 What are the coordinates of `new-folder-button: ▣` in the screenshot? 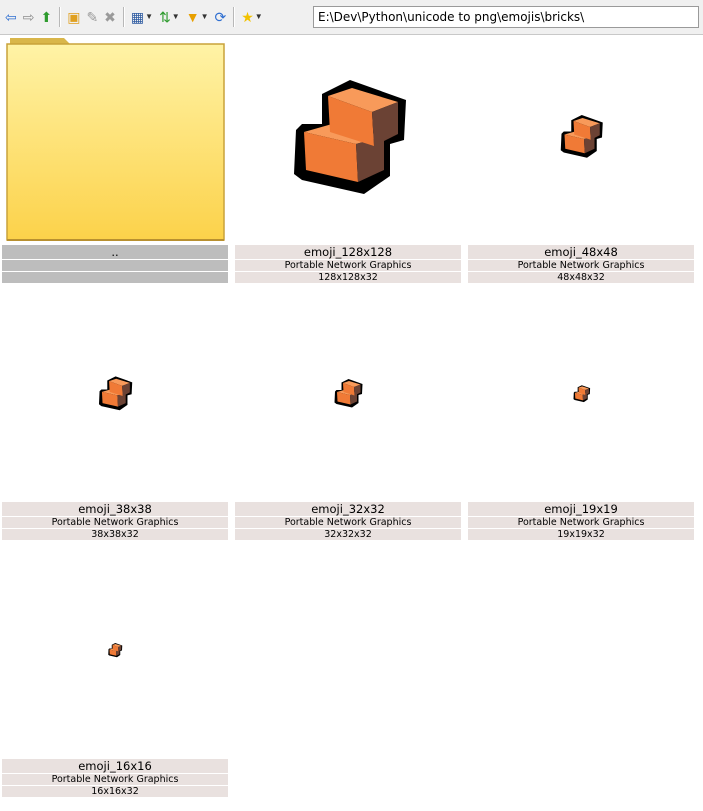 It's located at (73, 17).